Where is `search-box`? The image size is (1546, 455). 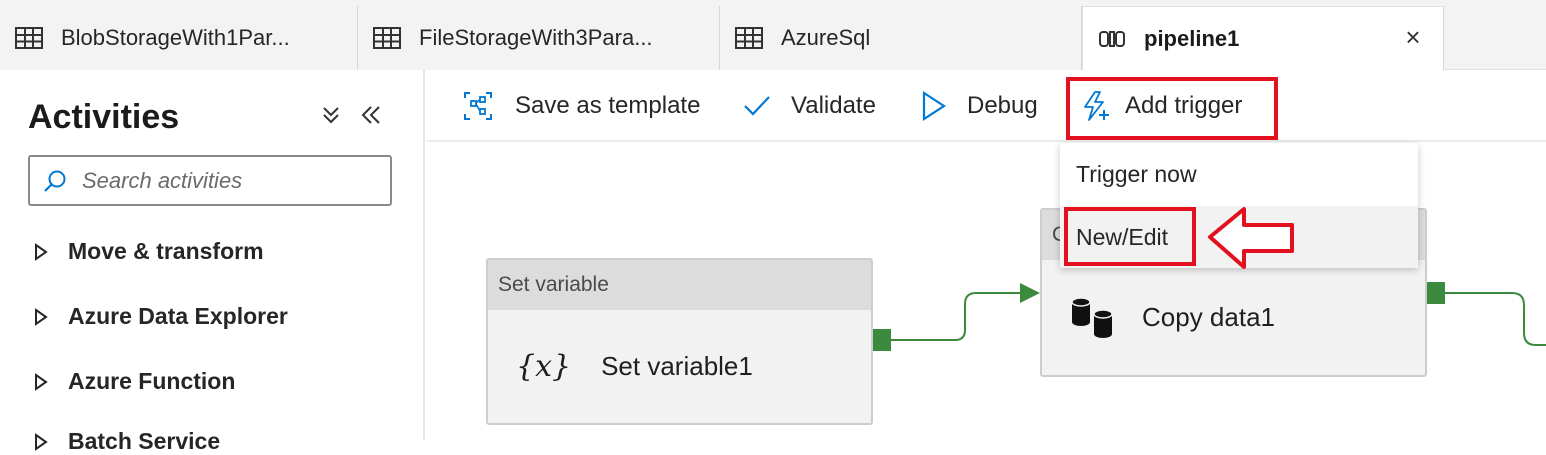 search-box is located at coordinates (210, 180).